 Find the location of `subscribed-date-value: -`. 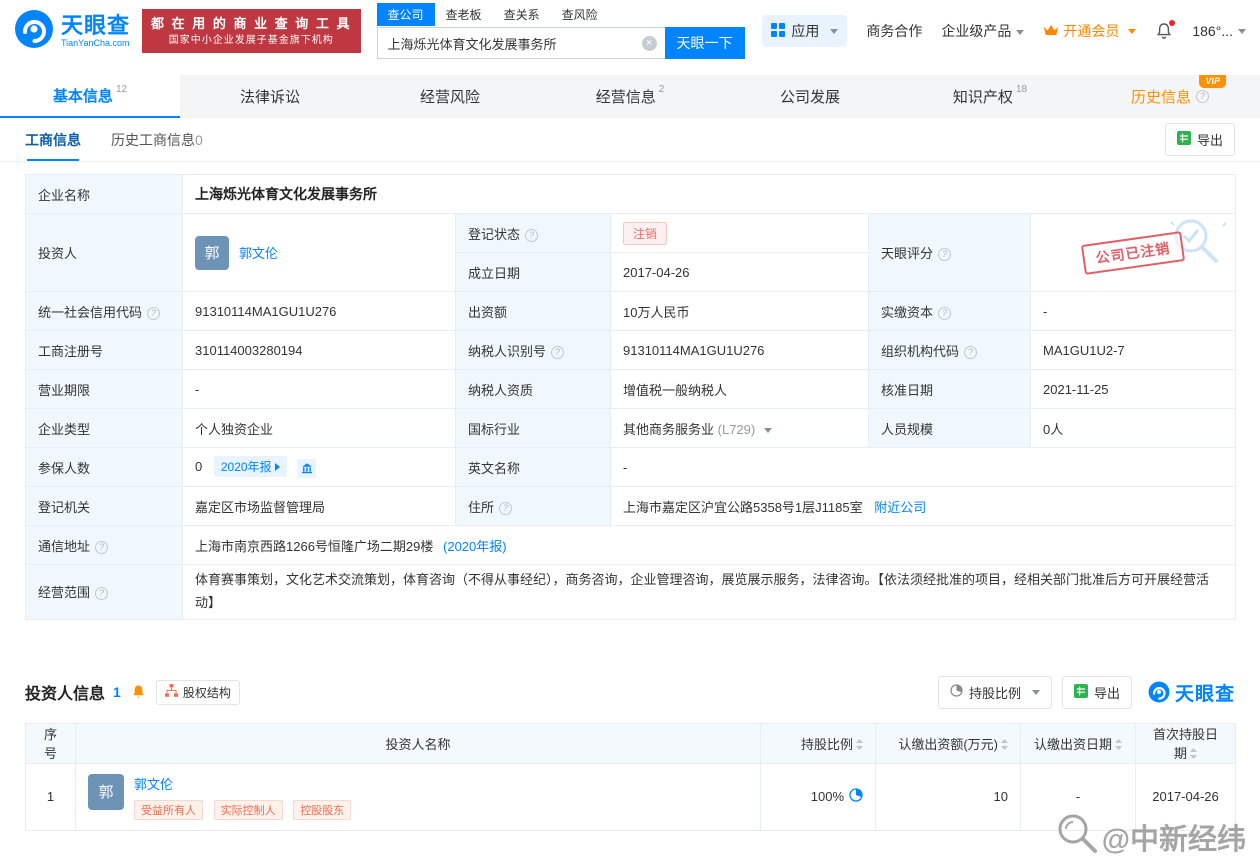

subscribed-date-value: - is located at coordinates (1078, 796).